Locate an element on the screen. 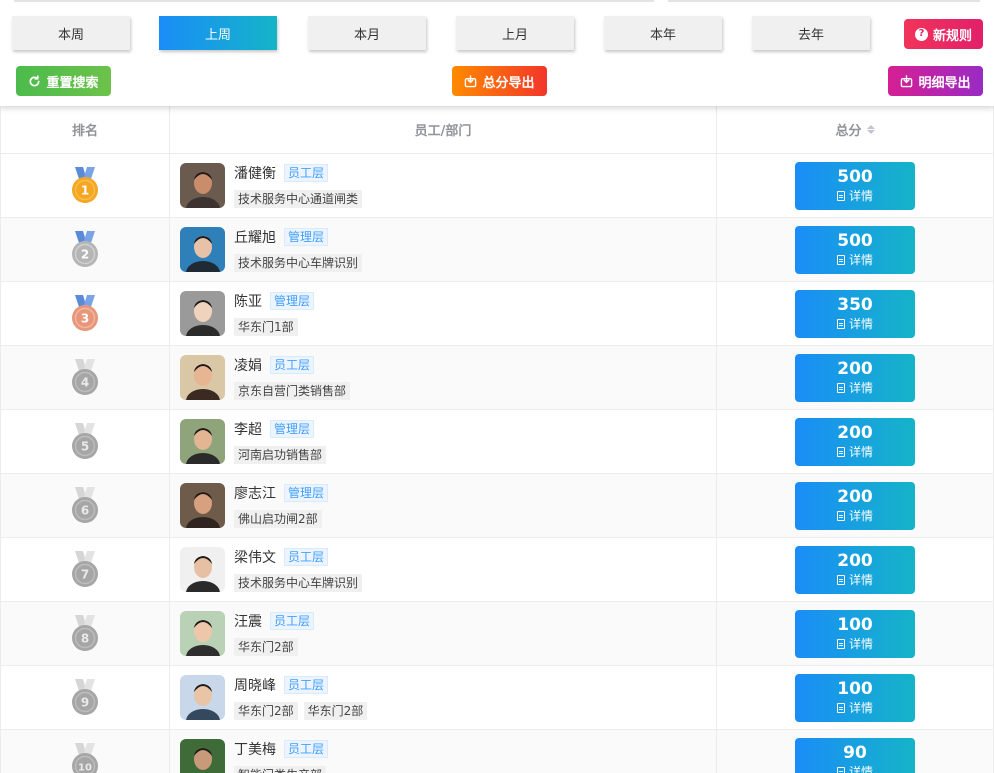 The height and width of the screenshot is (773, 994). score-cell: 500 详情 is located at coordinates (855, 185).